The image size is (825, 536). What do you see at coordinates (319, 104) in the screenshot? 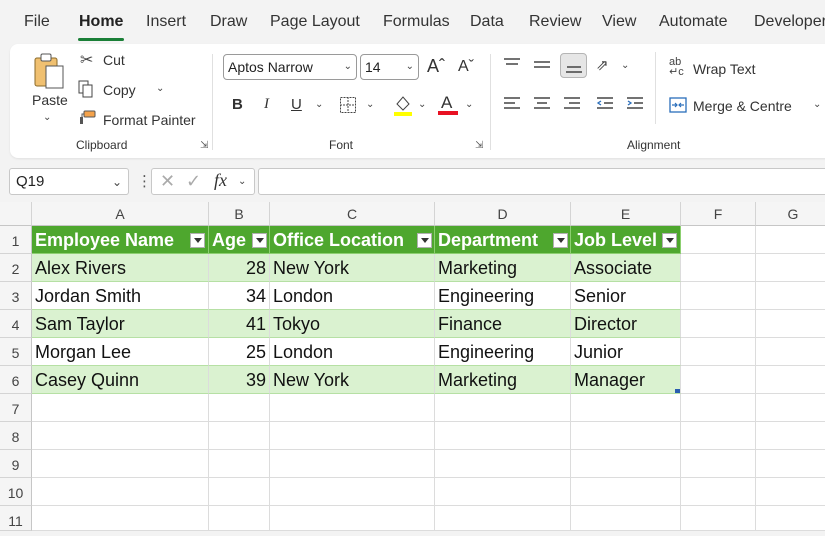
I see `underline-dropdown-icon: ⌄` at bounding box center [319, 104].